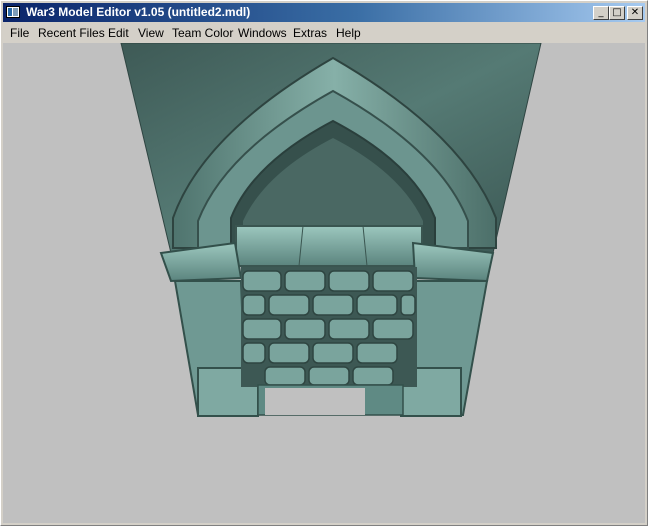 This screenshot has height=526, width=648. What do you see at coordinates (310, 33) in the screenshot?
I see `menu-extras: Extras` at bounding box center [310, 33].